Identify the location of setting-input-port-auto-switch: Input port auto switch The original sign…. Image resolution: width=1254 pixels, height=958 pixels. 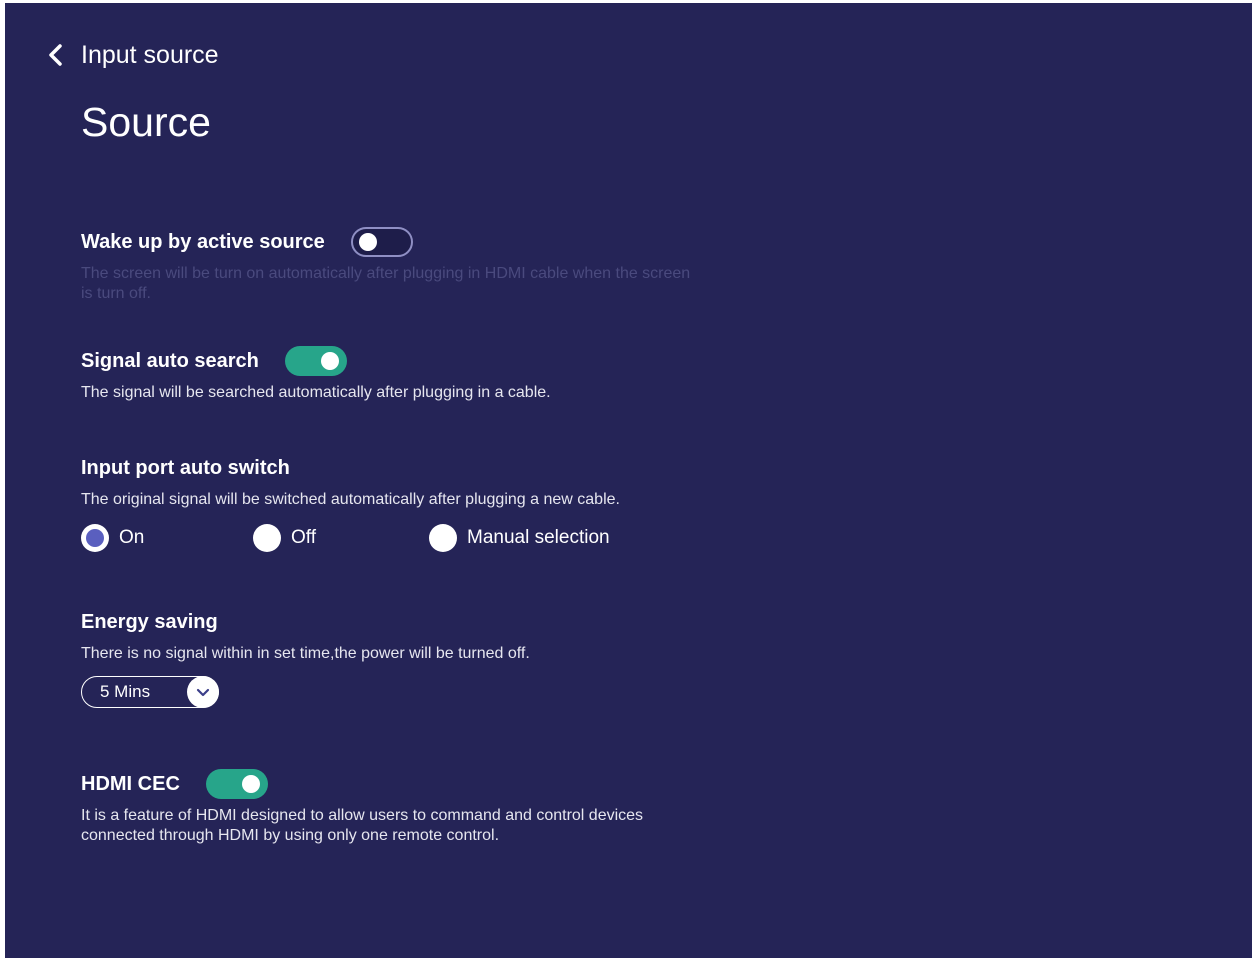
(391, 502).